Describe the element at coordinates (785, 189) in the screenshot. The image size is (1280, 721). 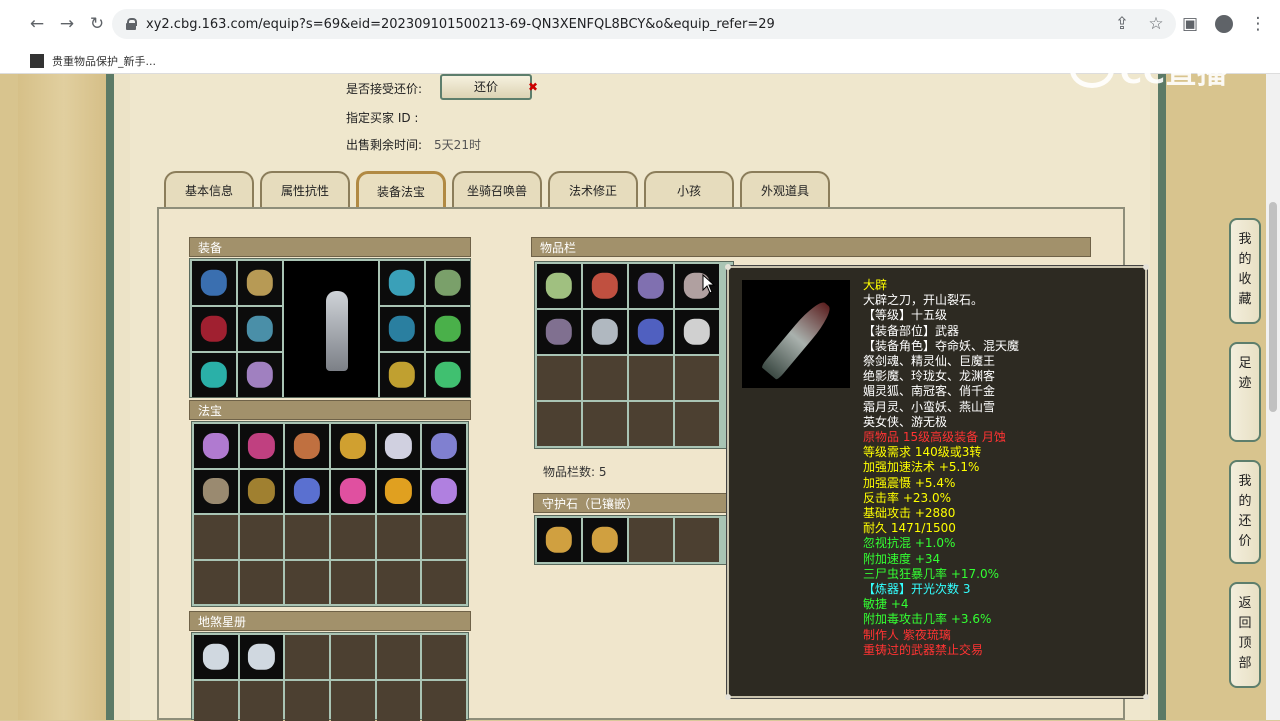
I see `tab-appearance: 外观道具` at that location.